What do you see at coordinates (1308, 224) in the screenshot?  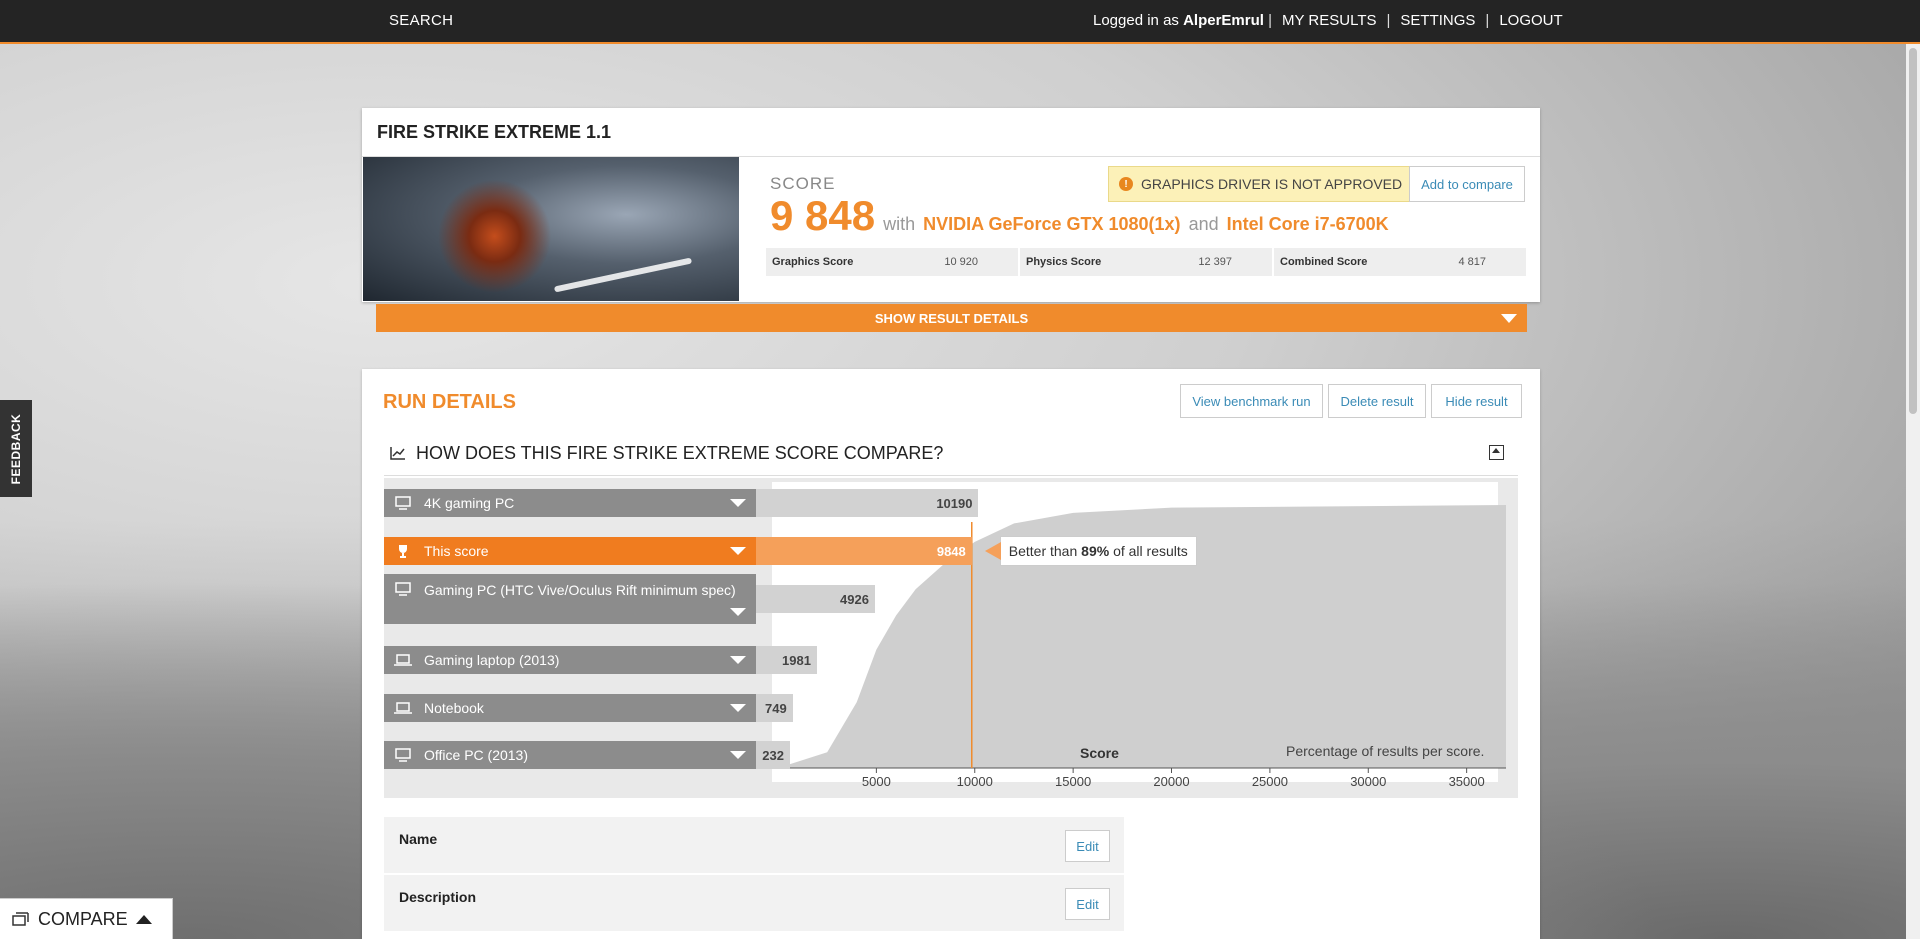 I see `cpu-name: Intel Core i7-6700K` at bounding box center [1308, 224].